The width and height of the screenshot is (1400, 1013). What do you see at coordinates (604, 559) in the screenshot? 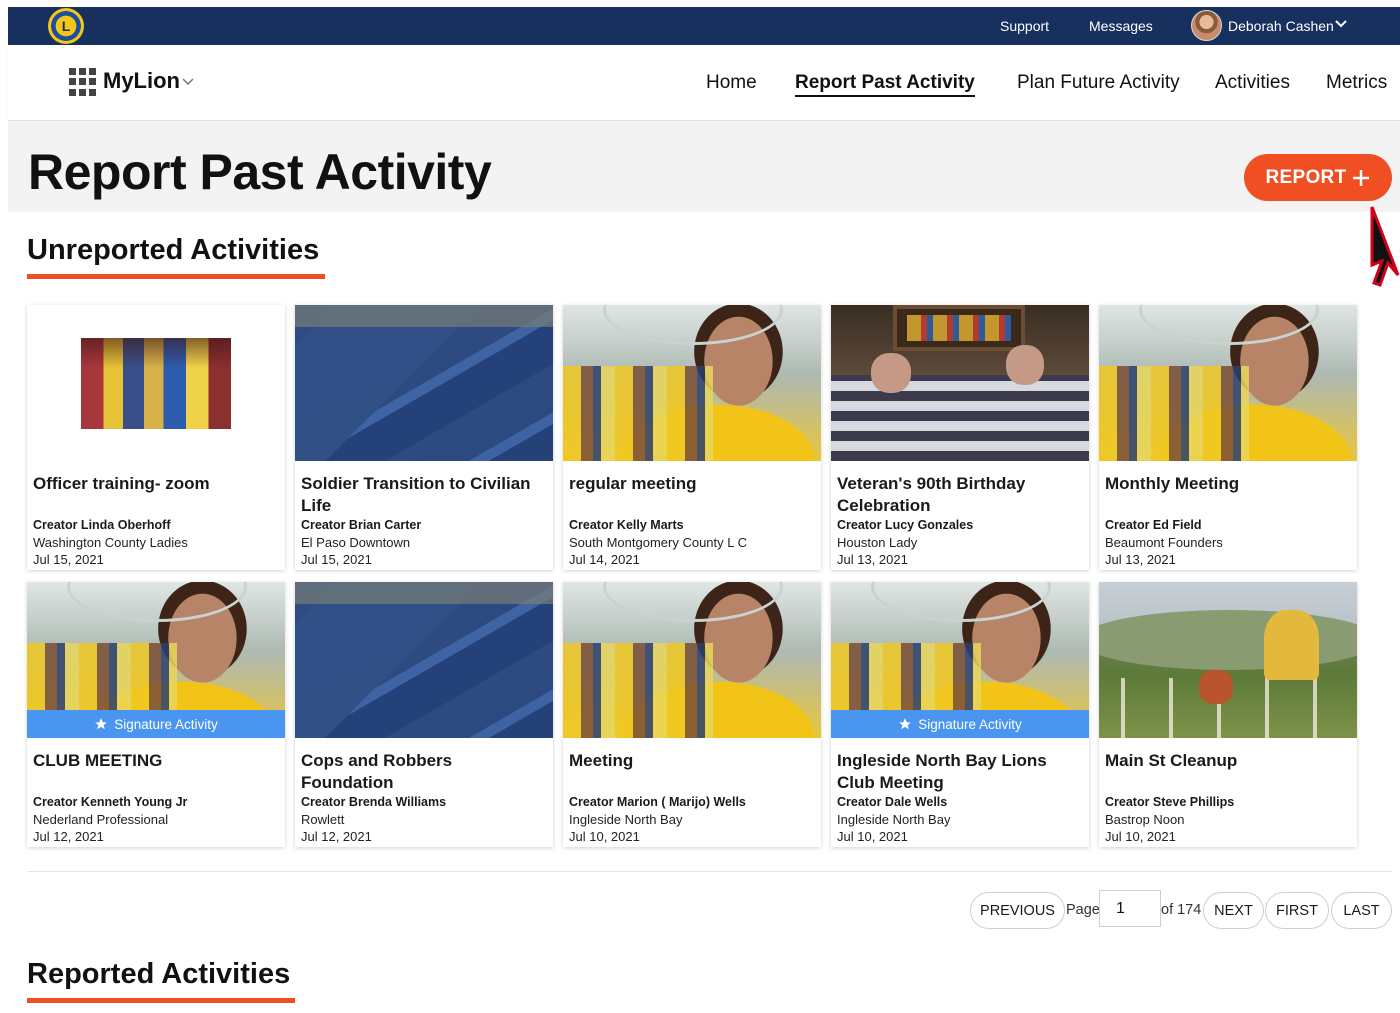
I see `activity-date: Jul 14, 2021` at bounding box center [604, 559].